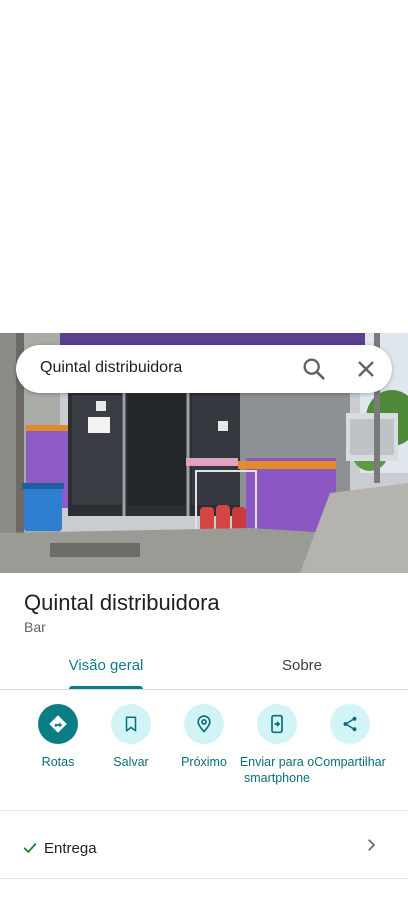 This screenshot has height=906, width=408. I want to click on save-label: Salvar, so click(131, 762).